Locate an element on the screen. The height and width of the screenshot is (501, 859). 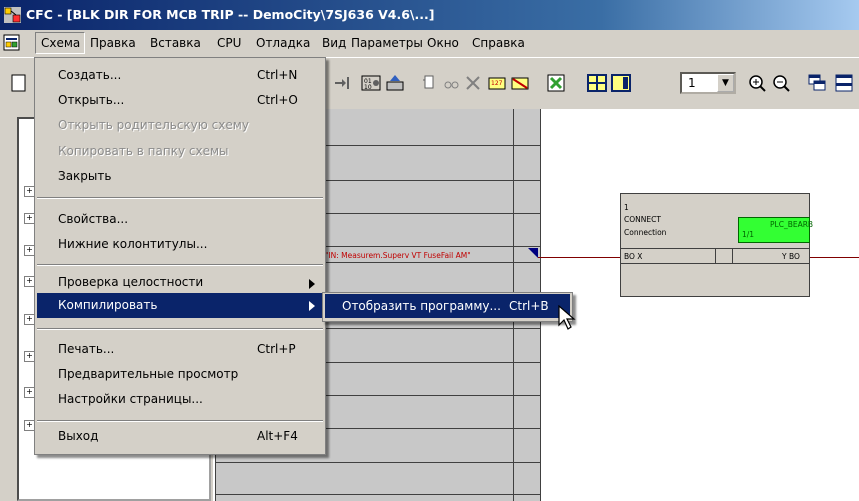
download-button is located at coordinates (395, 83).